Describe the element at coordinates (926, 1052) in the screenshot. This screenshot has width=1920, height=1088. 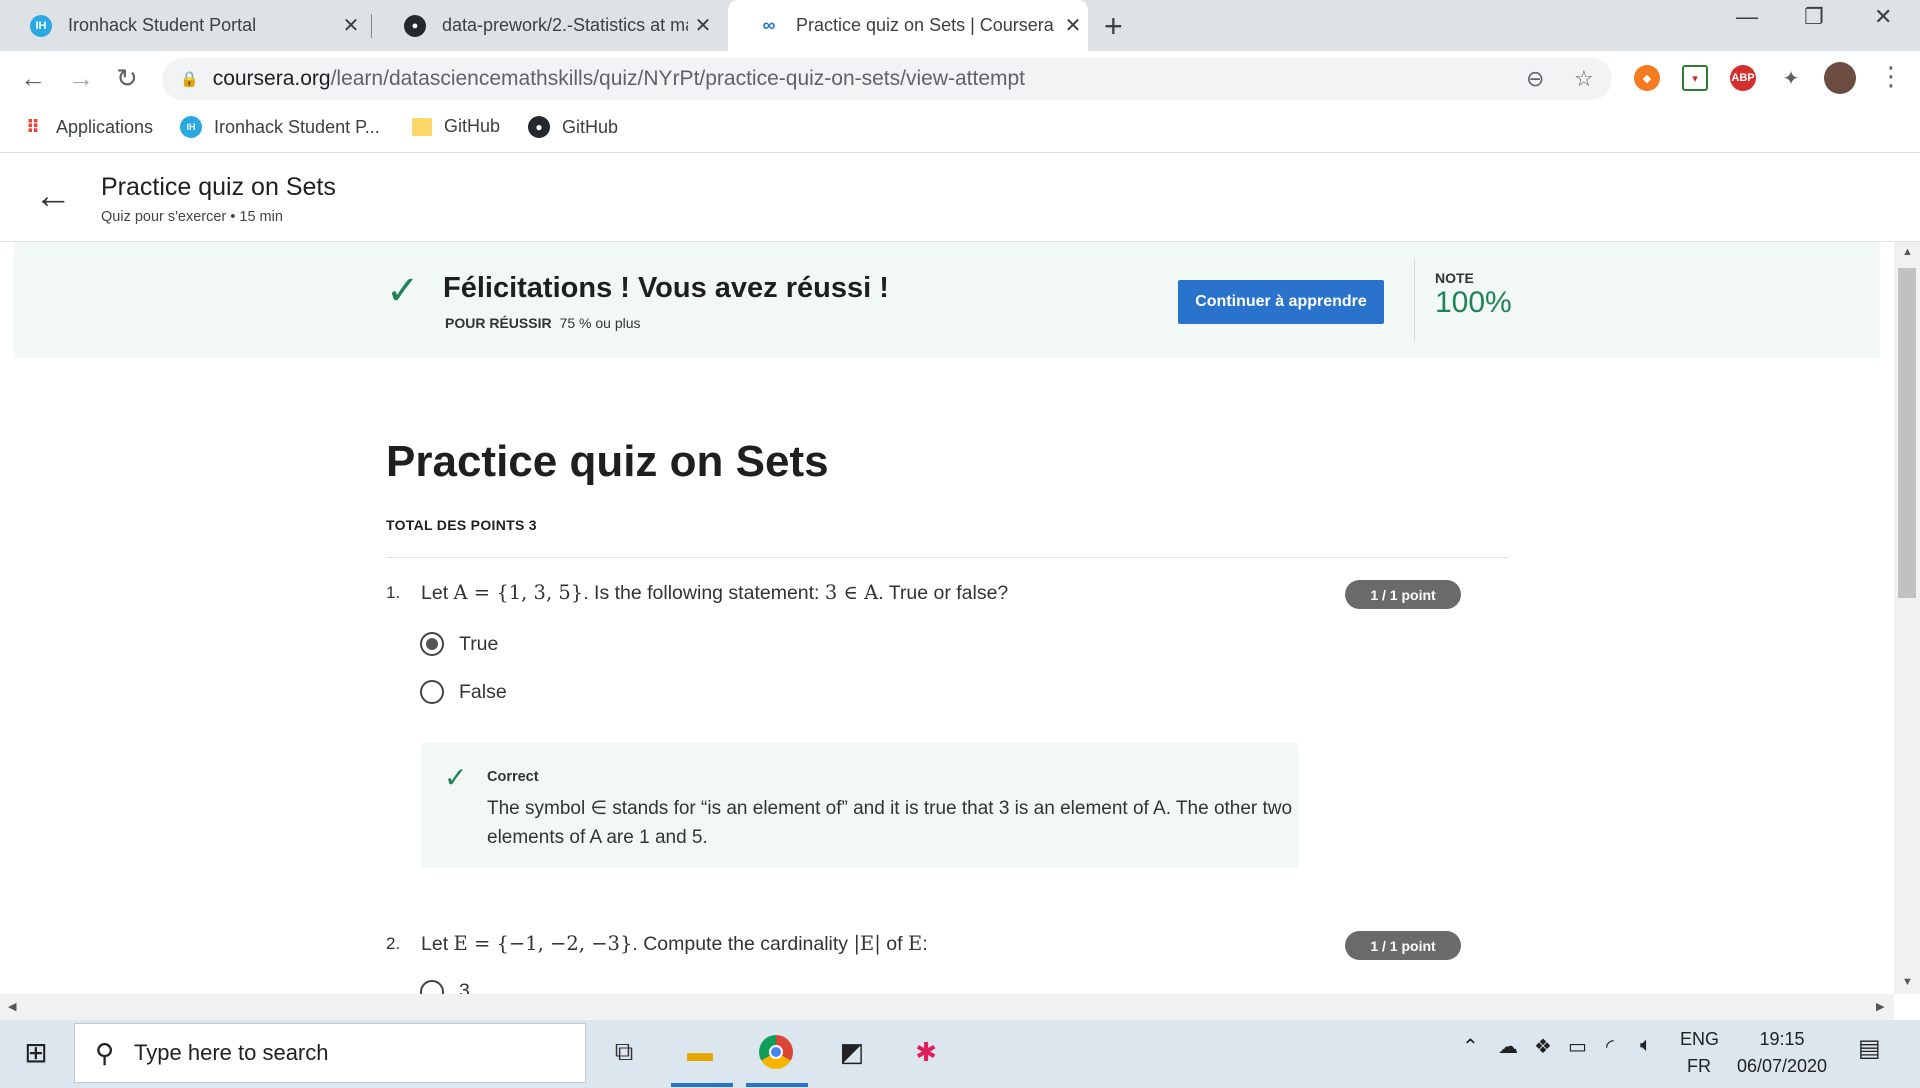
I see `slack-icon: ✱` at that location.